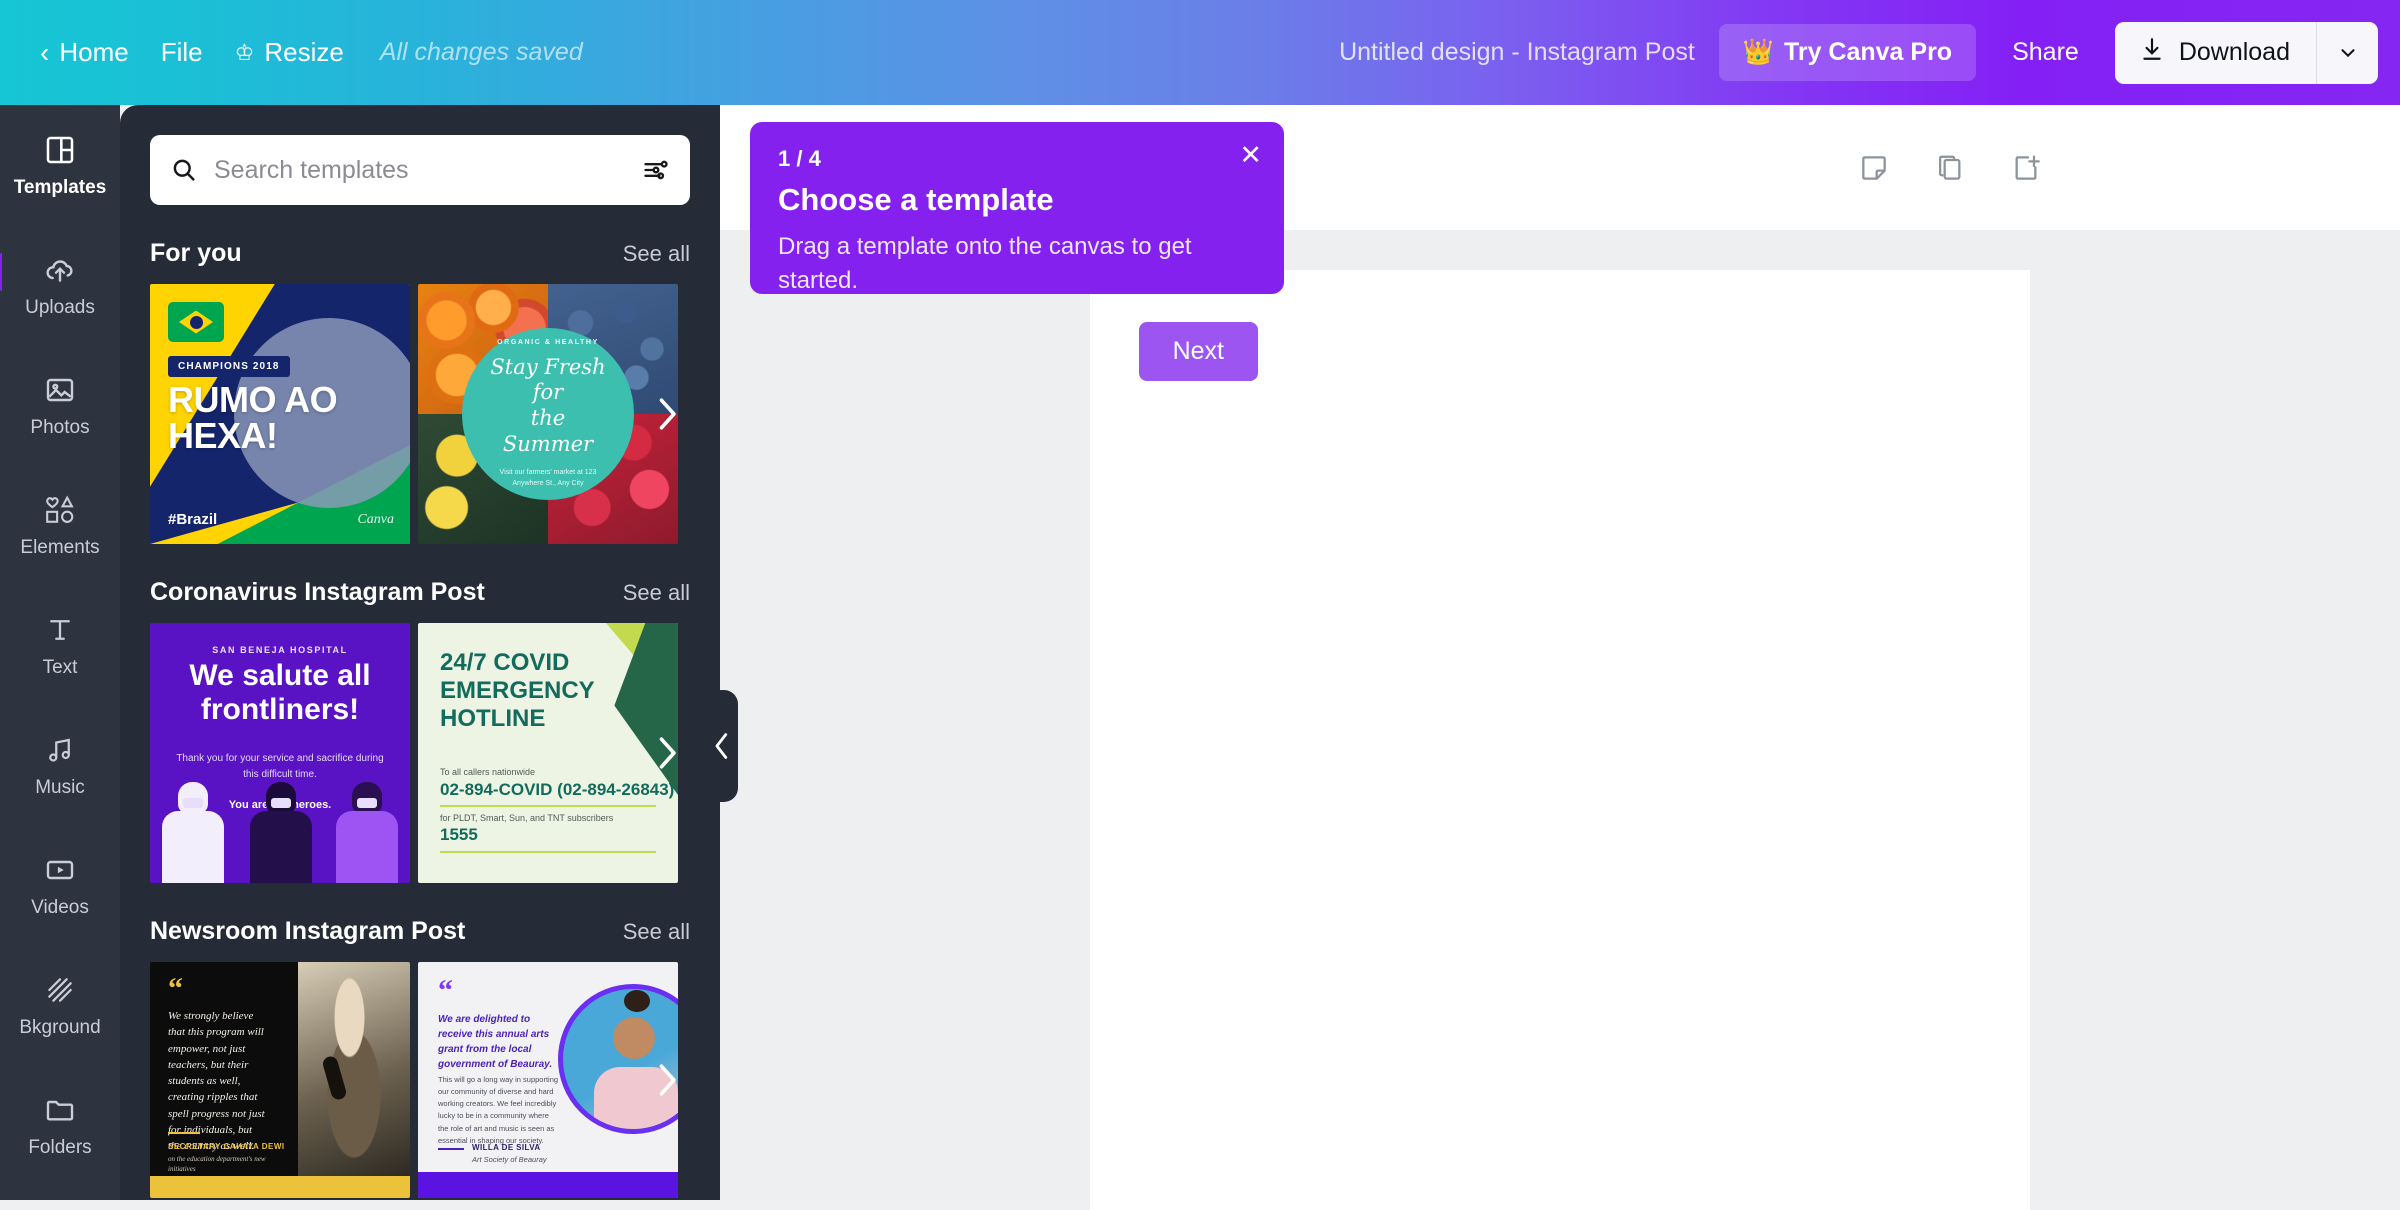 The width and height of the screenshot is (2400, 1210). I want to click on try-canva-pro-button: 👑 Try Canva Pro, so click(1847, 52).